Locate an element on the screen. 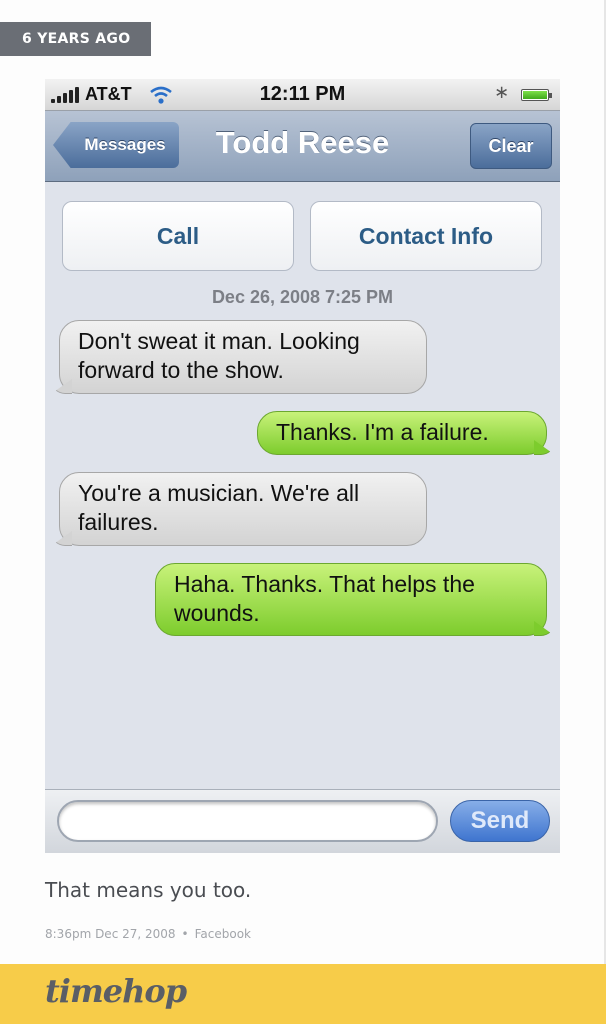  battery-icon is located at coordinates (536, 95).